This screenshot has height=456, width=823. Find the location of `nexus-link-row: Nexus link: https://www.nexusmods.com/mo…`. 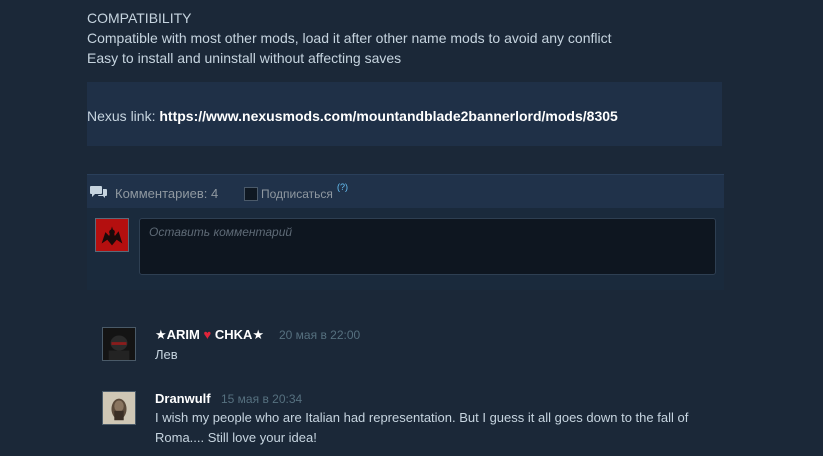

nexus-link-row: Nexus link: https://www.nexusmods.com/mo… is located at coordinates (352, 116).